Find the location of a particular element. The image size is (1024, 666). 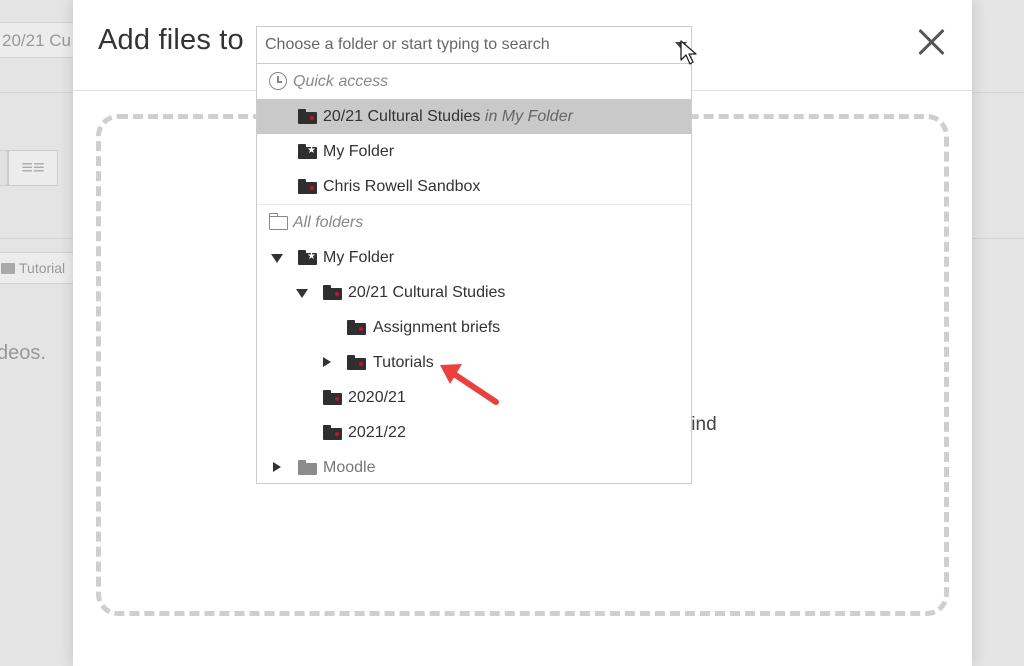

background-folder-tag: Tutorial is located at coordinates (40, 268).